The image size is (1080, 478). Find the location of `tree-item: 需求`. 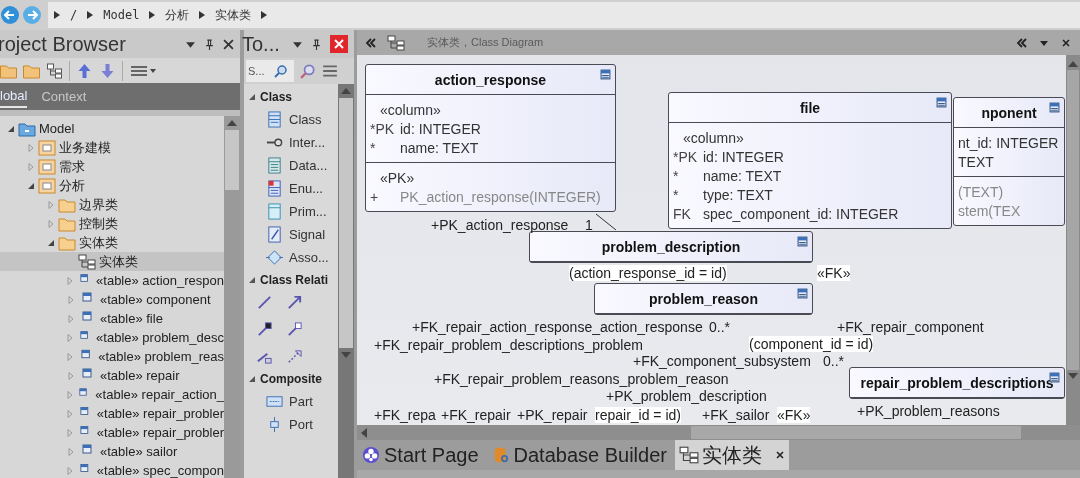

tree-item: 需求 is located at coordinates (72, 166).